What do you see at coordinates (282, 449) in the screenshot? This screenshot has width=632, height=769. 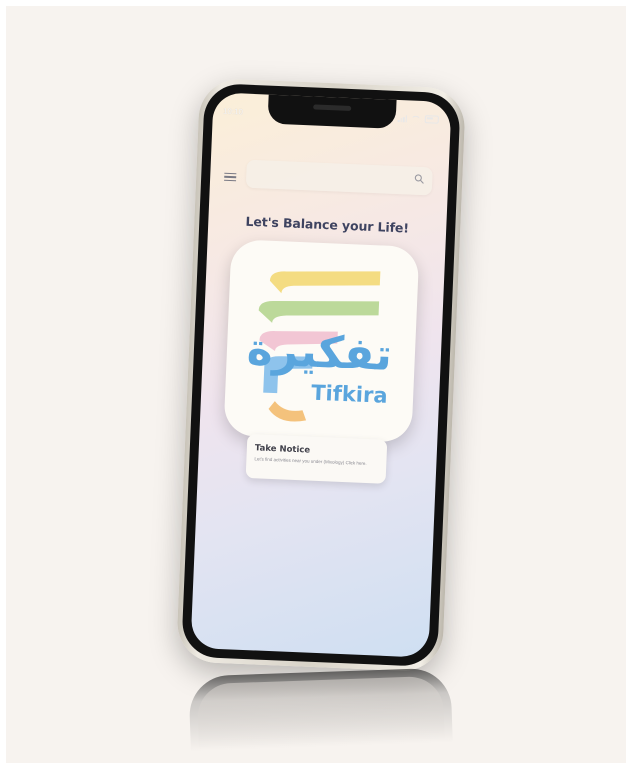 I see `notice-title: Take Notice` at bounding box center [282, 449].